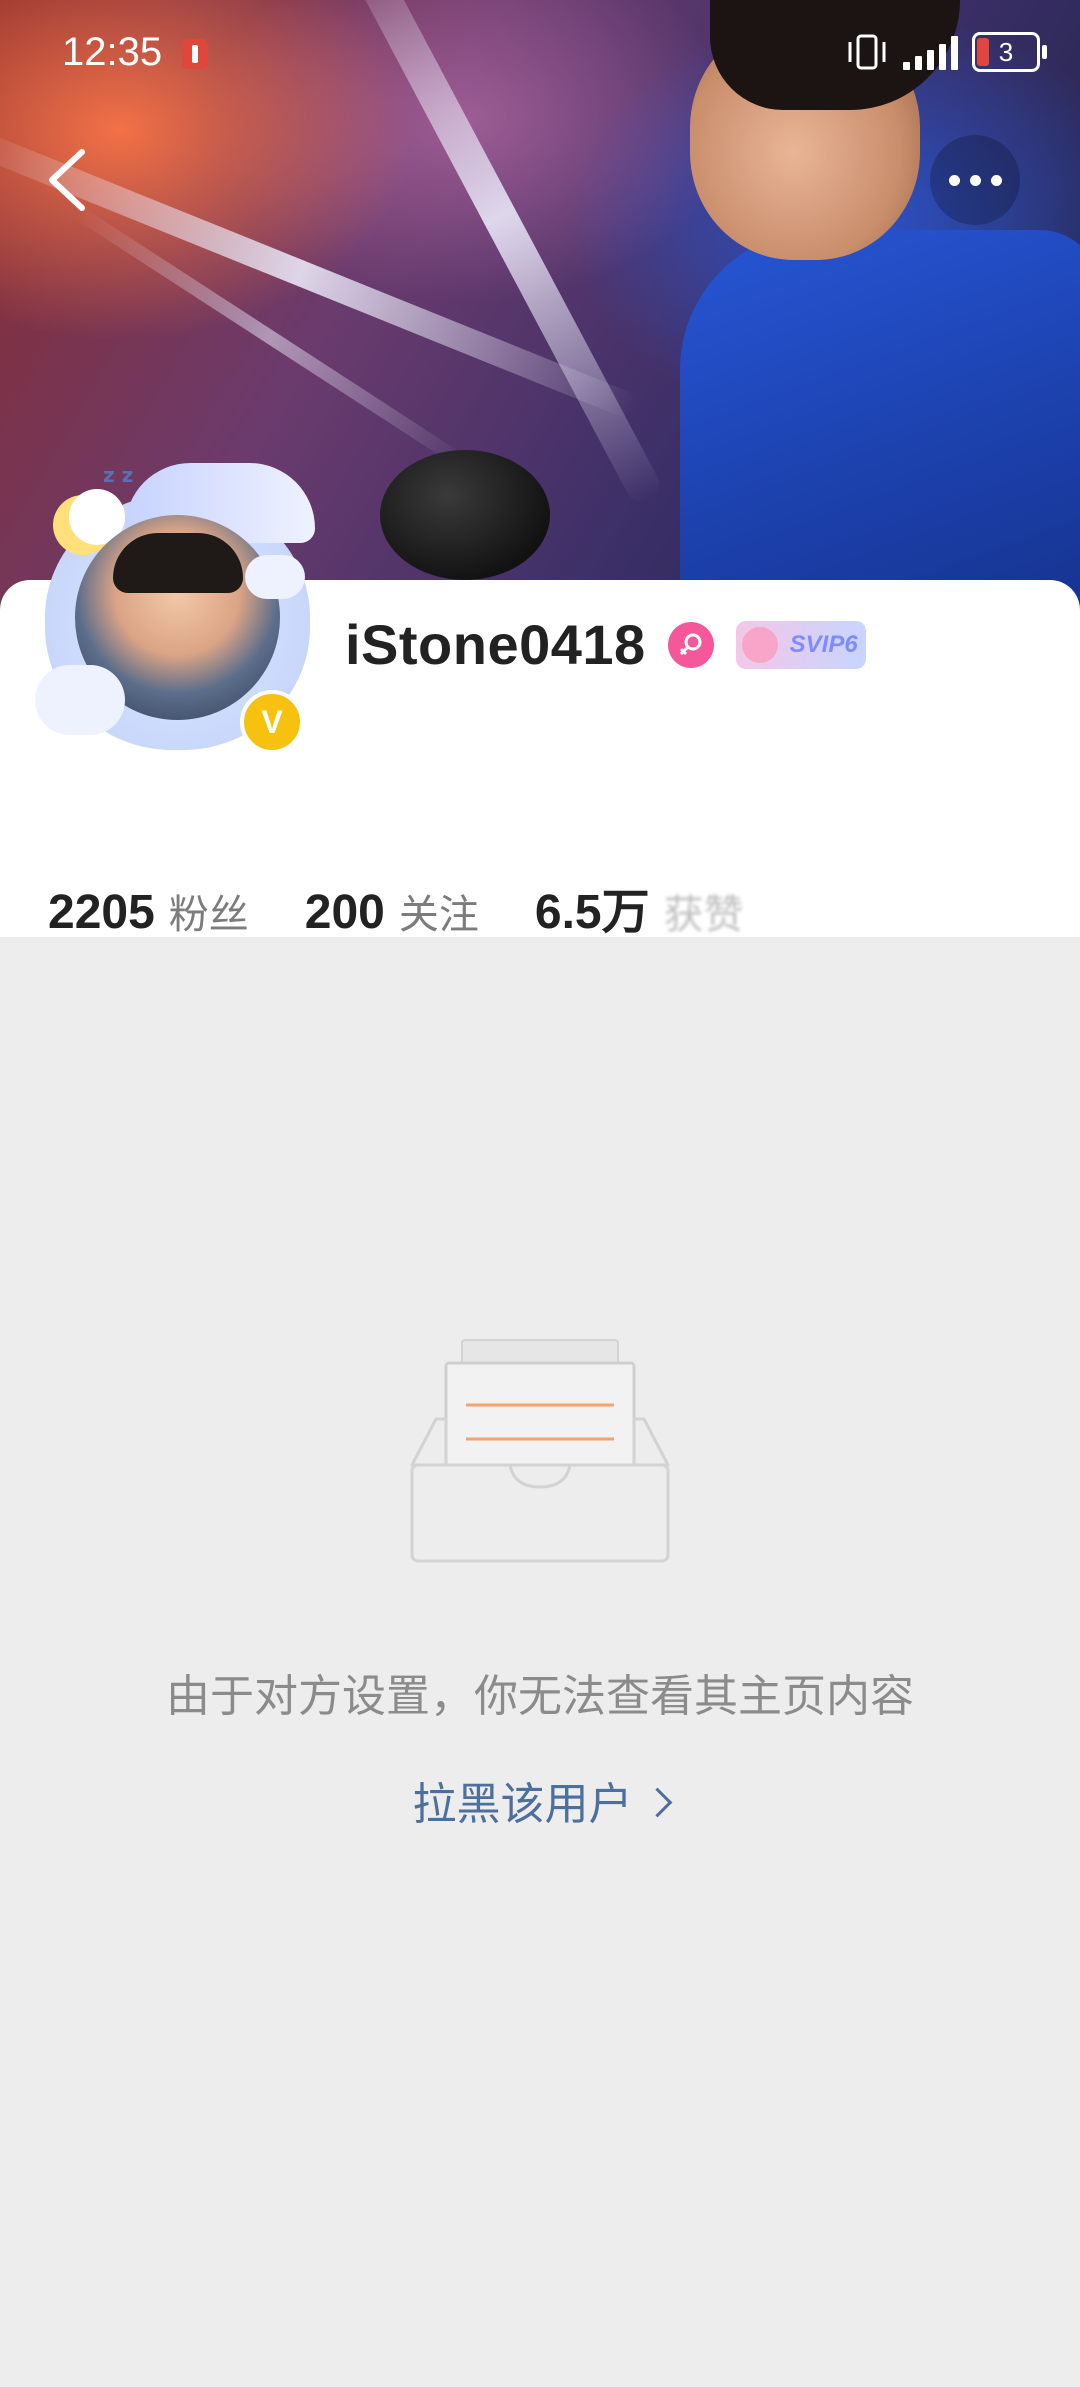 Image resolution: width=1080 pixels, height=2387 pixels. Describe the element at coordinates (195, 54) in the screenshot. I see `notification-icon` at that location.